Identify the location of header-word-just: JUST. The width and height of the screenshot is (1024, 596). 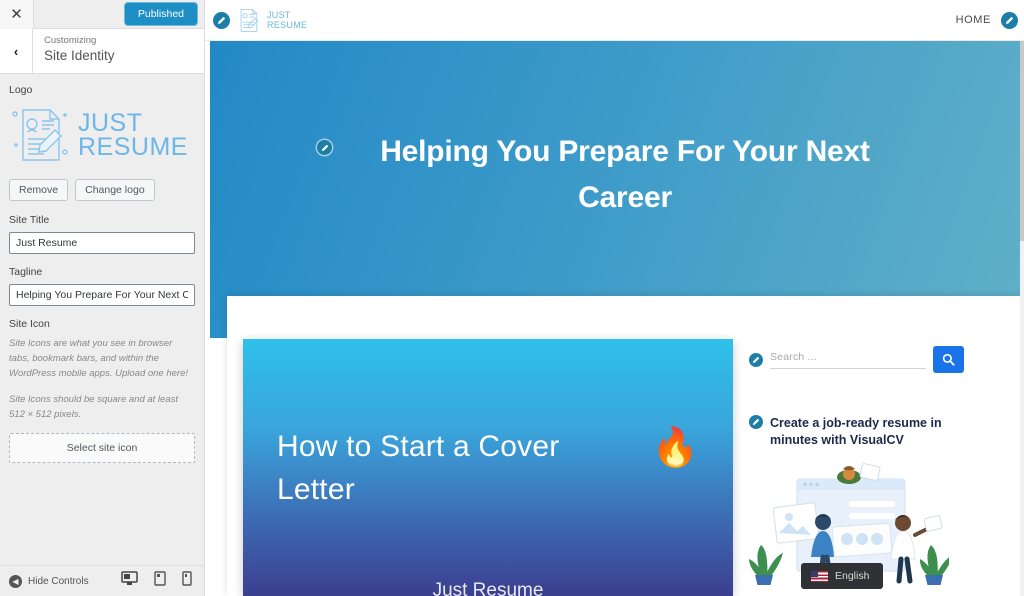
(279, 15).